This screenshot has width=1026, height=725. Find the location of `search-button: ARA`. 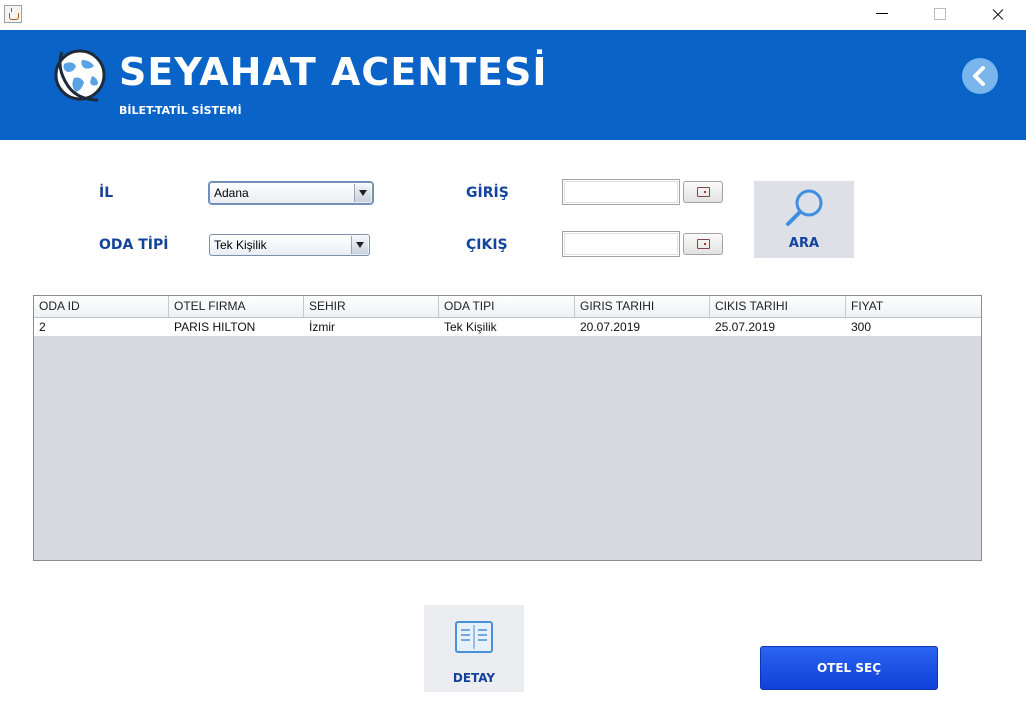

search-button: ARA is located at coordinates (804, 219).